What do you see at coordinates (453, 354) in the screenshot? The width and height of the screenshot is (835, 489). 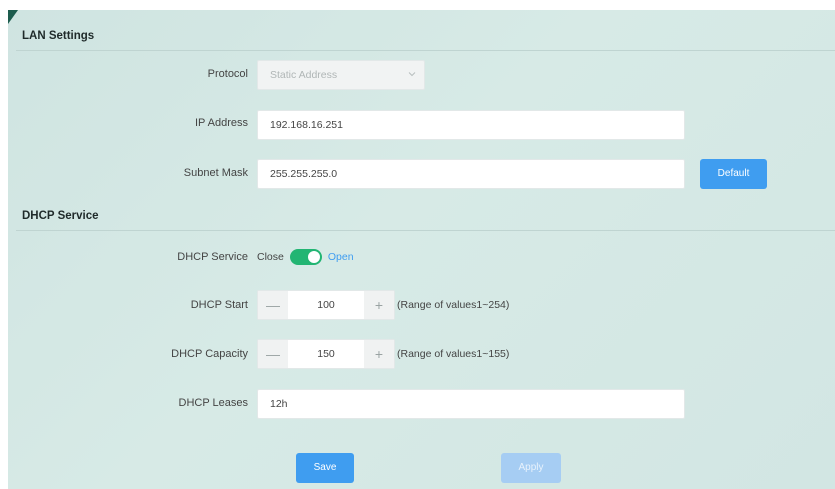 I see `dhcp-capacity-hint: (Range of values1~155)` at bounding box center [453, 354].